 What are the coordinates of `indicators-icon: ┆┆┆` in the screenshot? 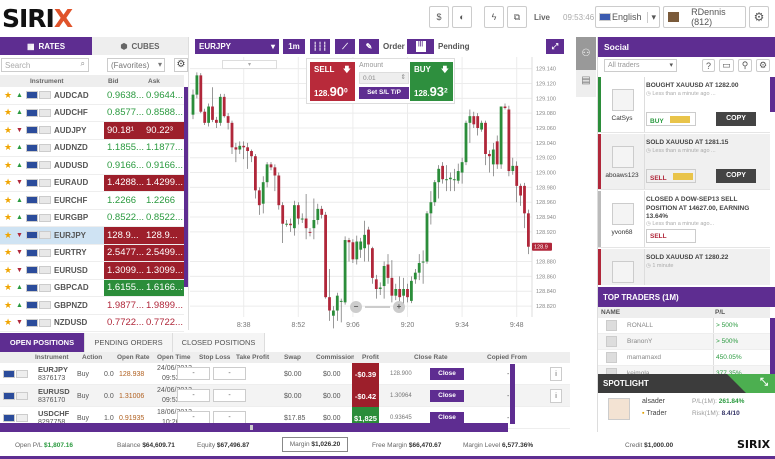 It's located at (320, 46).